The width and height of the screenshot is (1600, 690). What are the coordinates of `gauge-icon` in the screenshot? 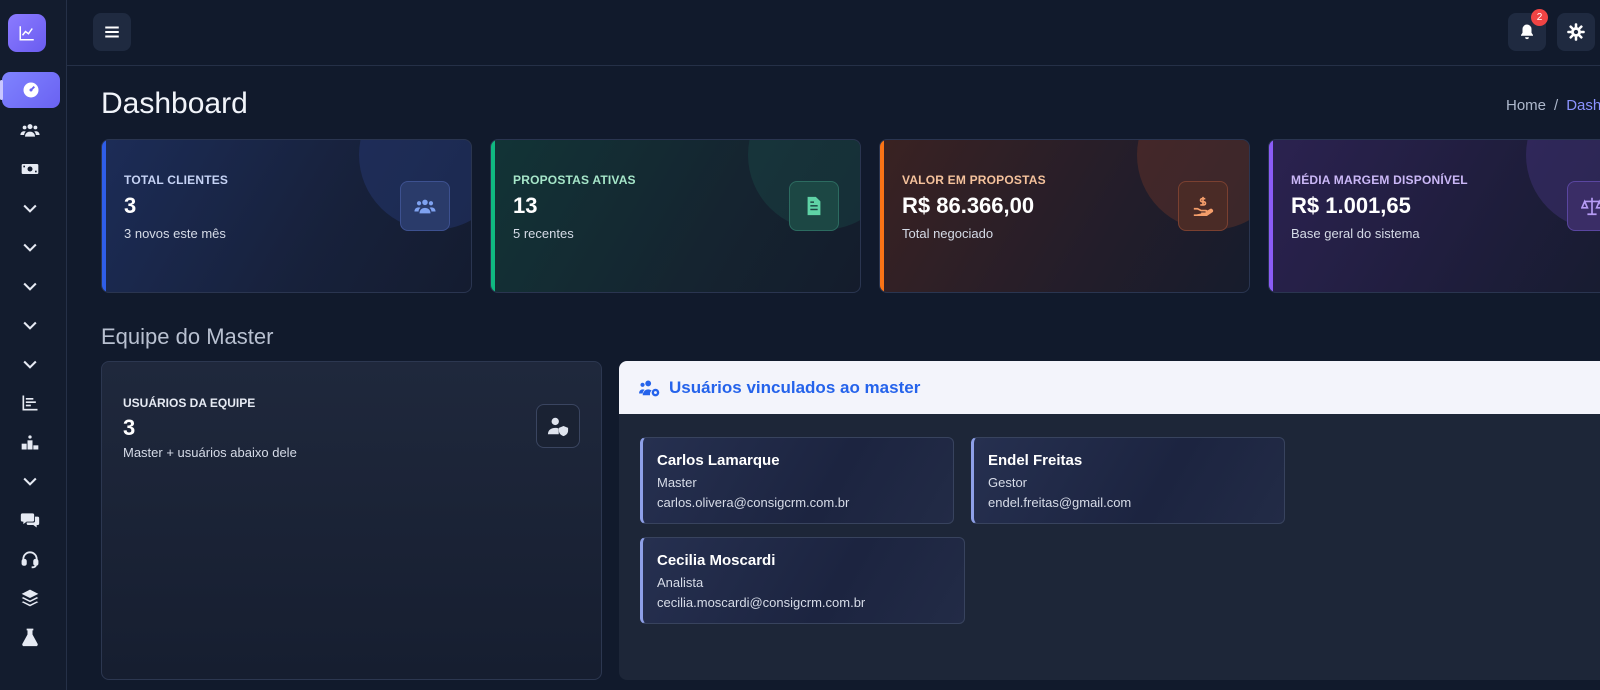 It's located at (31, 90).